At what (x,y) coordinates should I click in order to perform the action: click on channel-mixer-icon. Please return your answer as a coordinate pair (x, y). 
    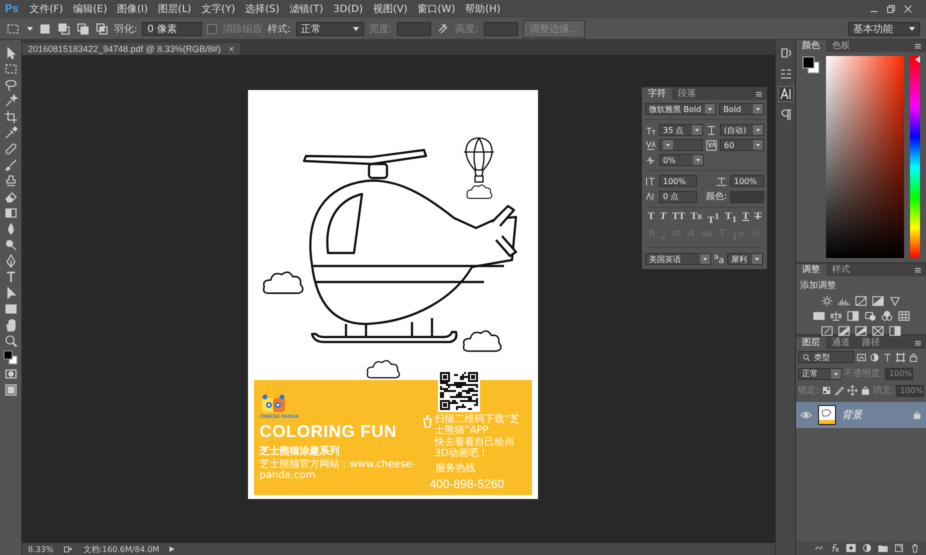
    Looking at the image, I should click on (886, 316).